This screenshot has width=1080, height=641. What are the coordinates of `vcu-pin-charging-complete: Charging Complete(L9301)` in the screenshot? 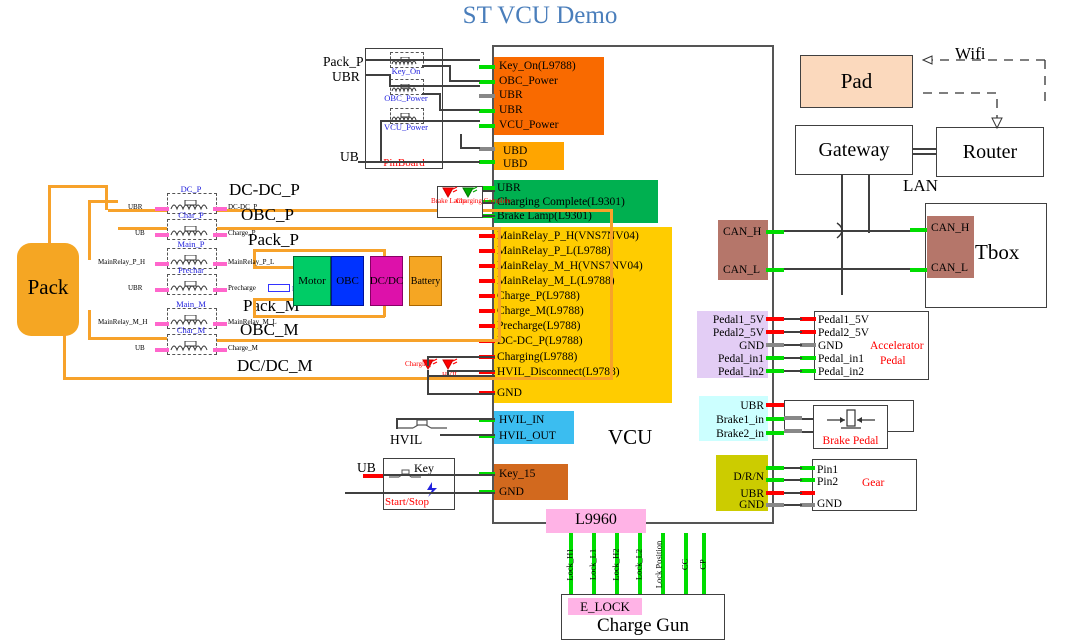 It's located at (561, 202).